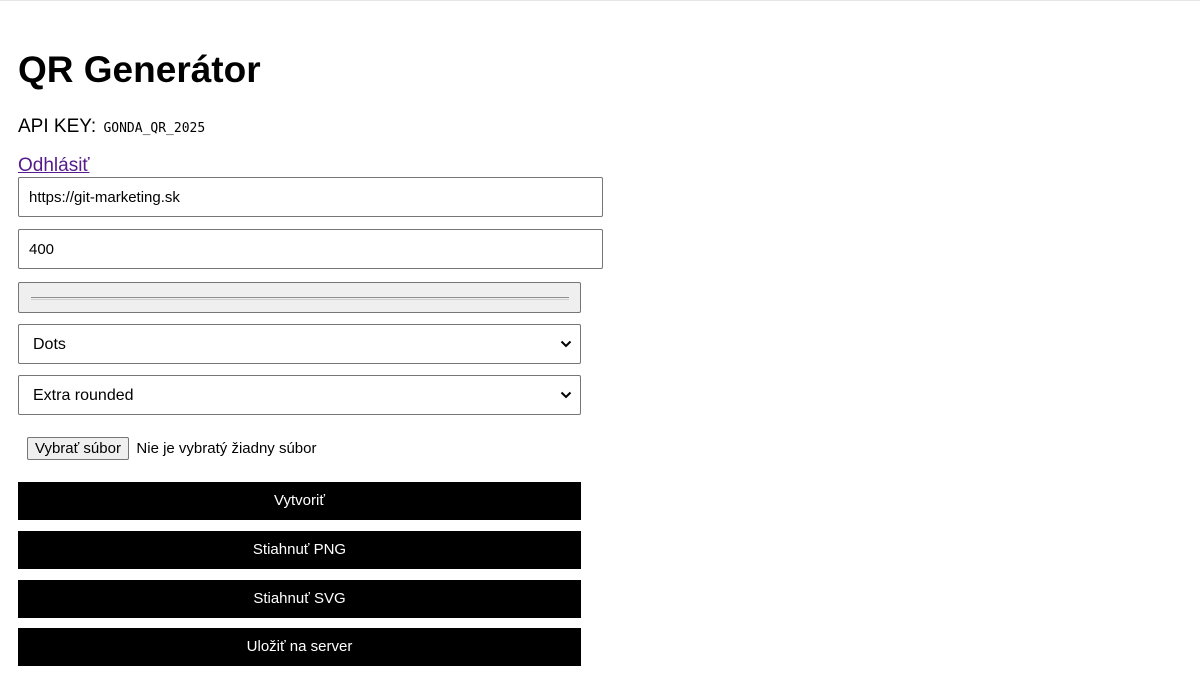 This screenshot has width=1200, height=691. Describe the element at coordinates (49, 344) in the screenshot. I see `dot-style-selected: Dots` at that location.